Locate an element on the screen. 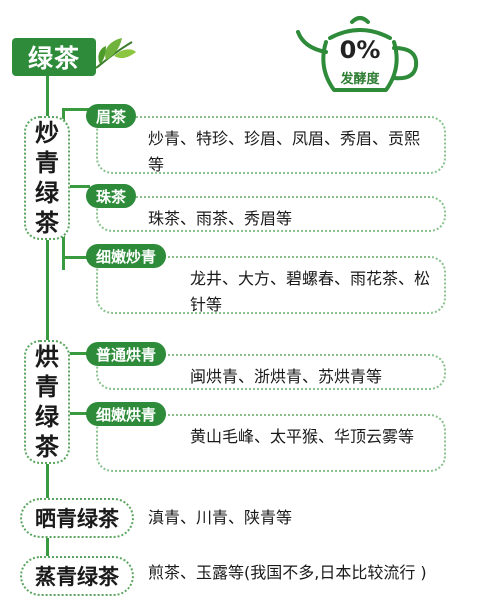 This screenshot has width=499, height=613. fermentation-label: 发酵度 is located at coordinates (360, 79).